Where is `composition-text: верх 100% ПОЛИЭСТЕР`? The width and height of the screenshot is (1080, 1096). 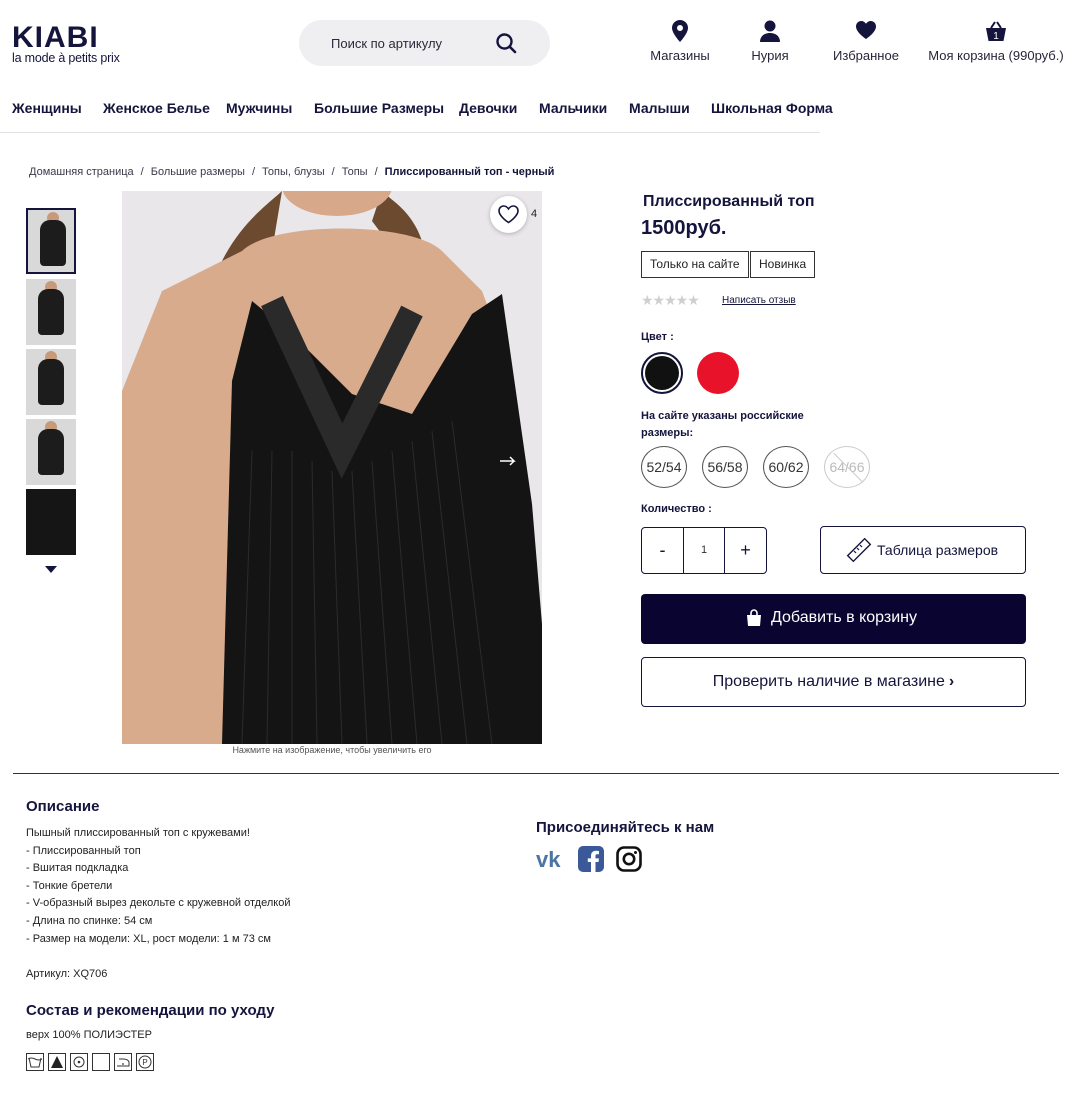 composition-text: верх 100% ПОЛИЭСТЕР is located at coordinates (89, 1035).